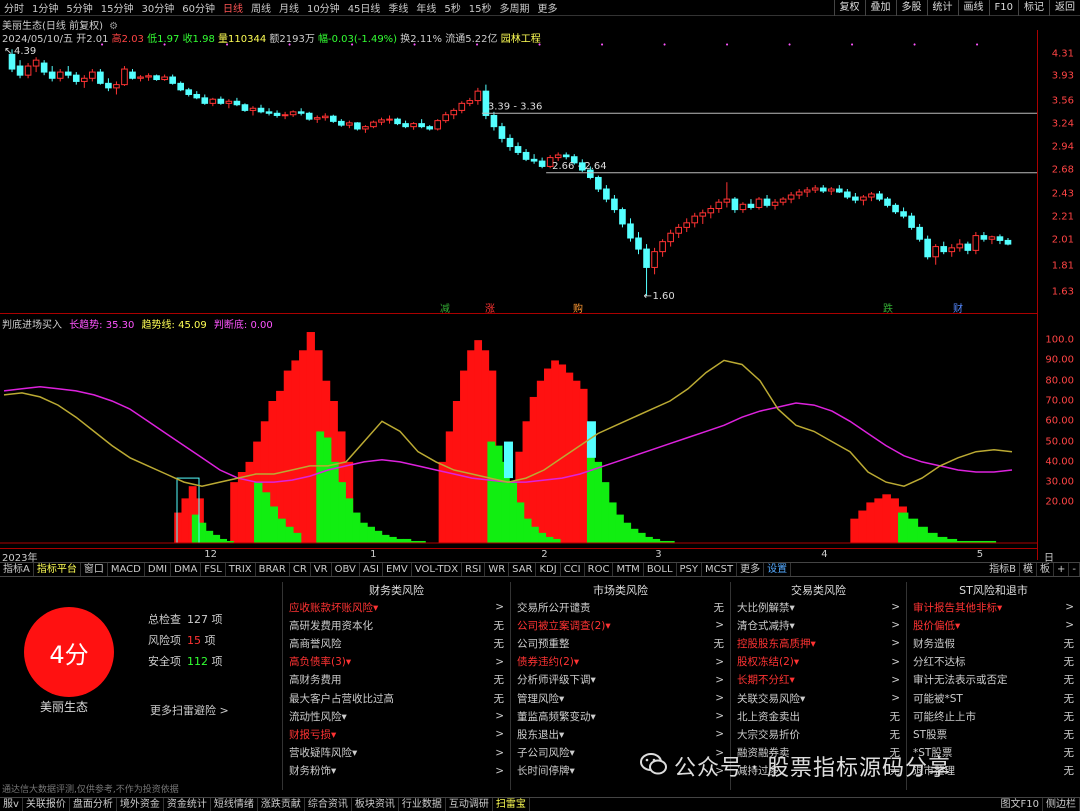 The image size is (1080, 811). I want to click on period-tab: 15秒, so click(480, 7).